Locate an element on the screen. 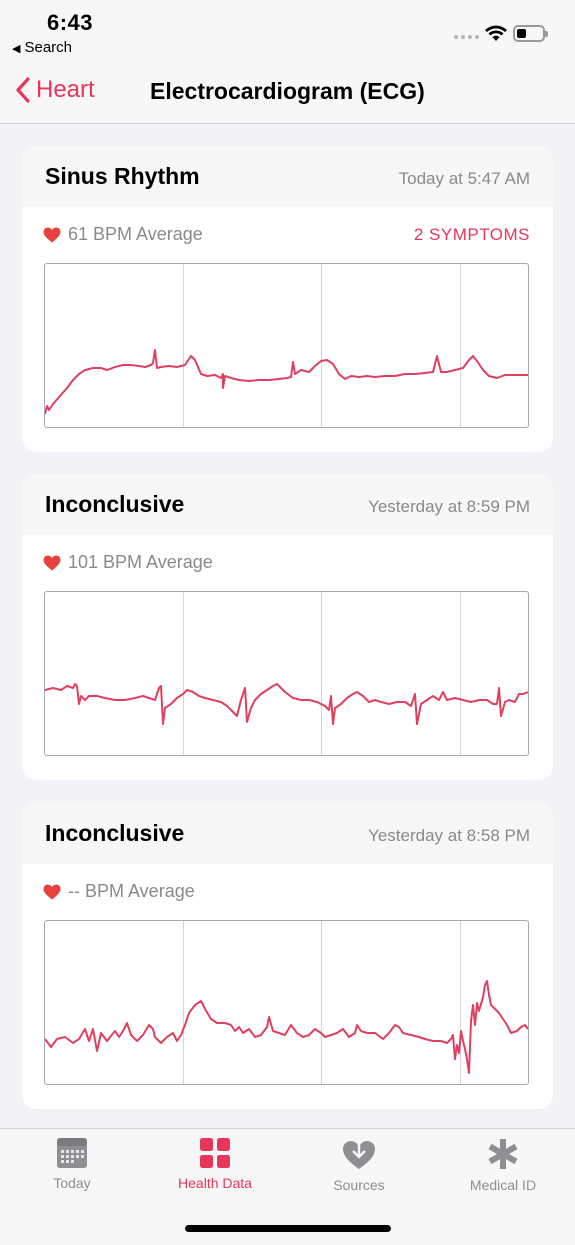 Image resolution: width=575 pixels, height=1245 pixels. tab-today: Today is located at coordinates (72, 1164).